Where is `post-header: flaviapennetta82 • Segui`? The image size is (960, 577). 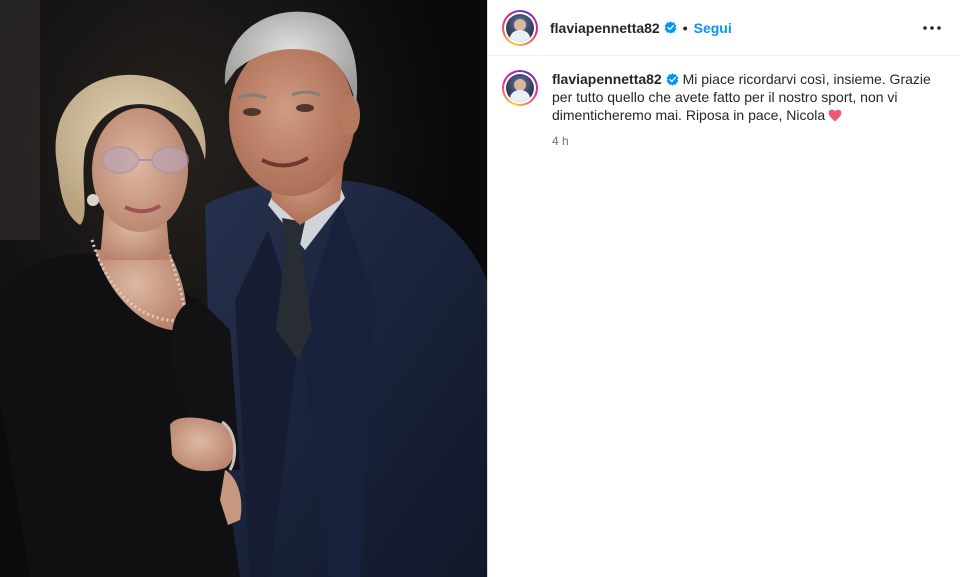 post-header: flaviapennetta82 • Segui is located at coordinates (724, 28).